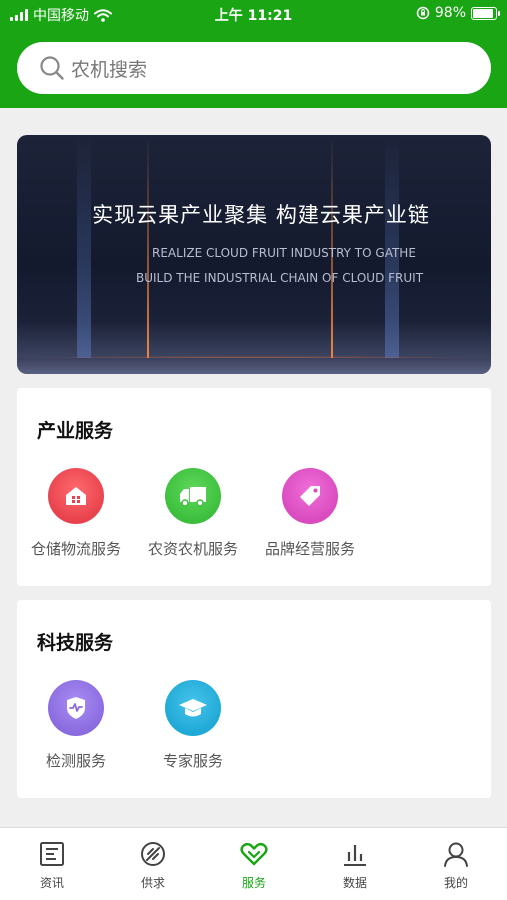  Describe the element at coordinates (193, 725) in the screenshot. I see `expert-service: 专家服务` at that location.